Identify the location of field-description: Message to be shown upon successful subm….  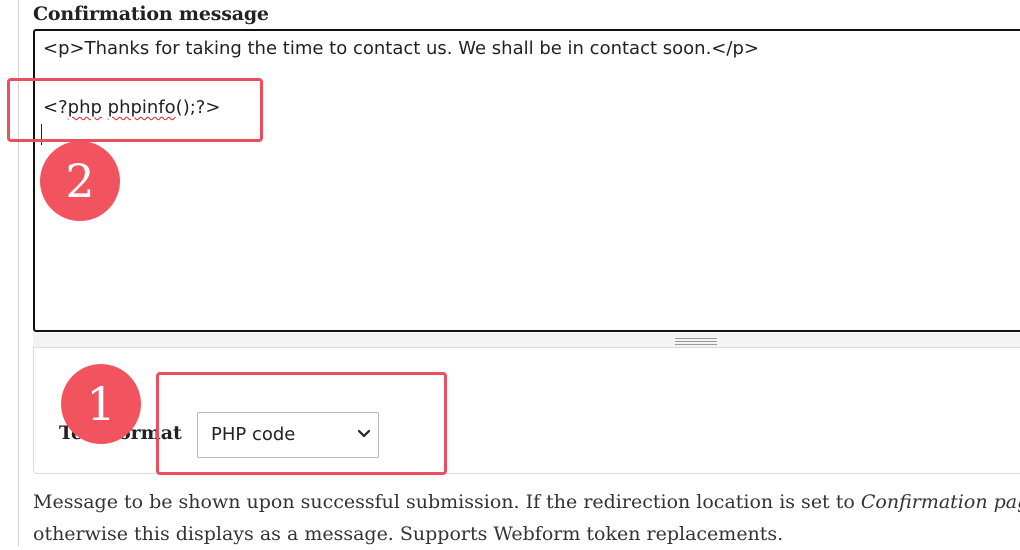
(526, 518).